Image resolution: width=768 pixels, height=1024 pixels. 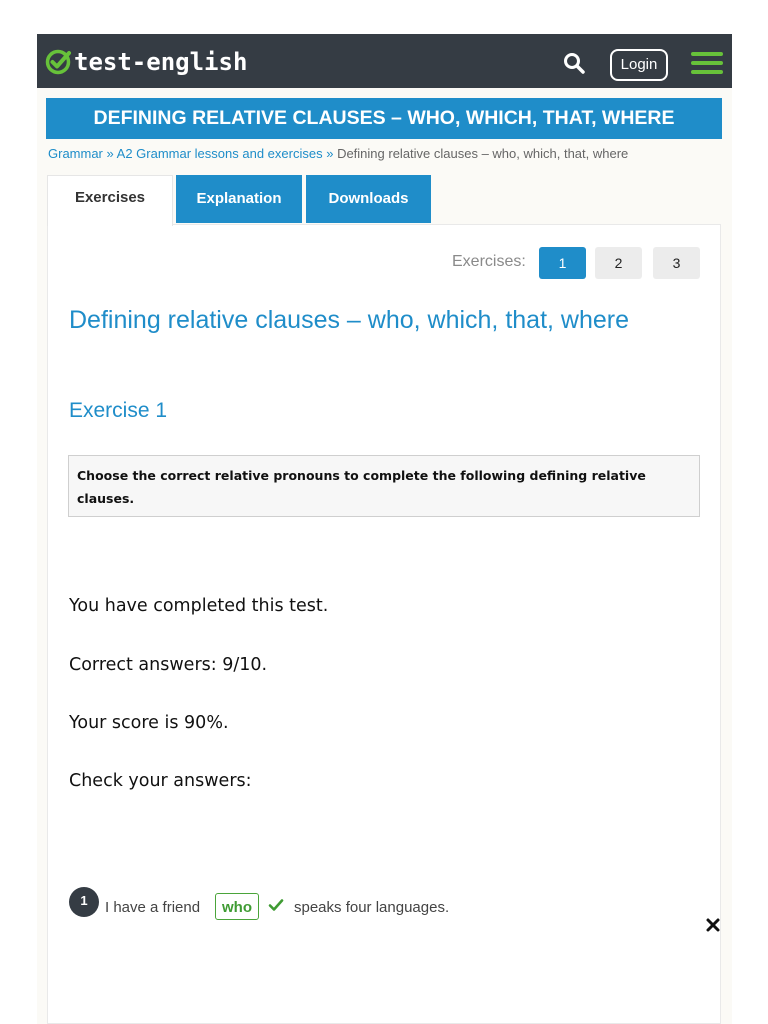 What do you see at coordinates (276, 905) in the screenshot?
I see `checkmark-icon` at bounding box center [276, 905].